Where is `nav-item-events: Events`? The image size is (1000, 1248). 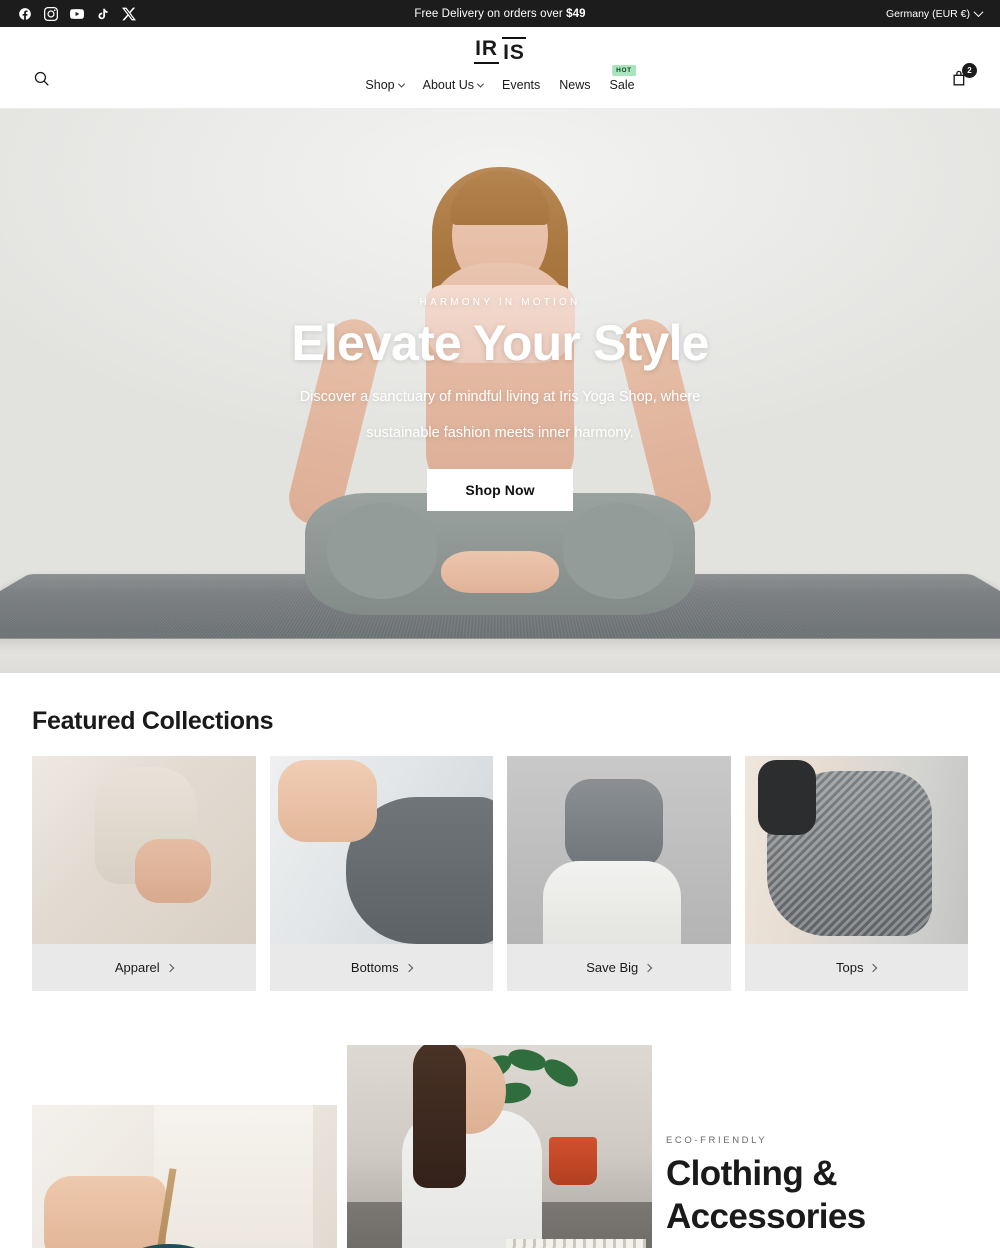 nav-item-events: Events is located at coordinates (521, 85).